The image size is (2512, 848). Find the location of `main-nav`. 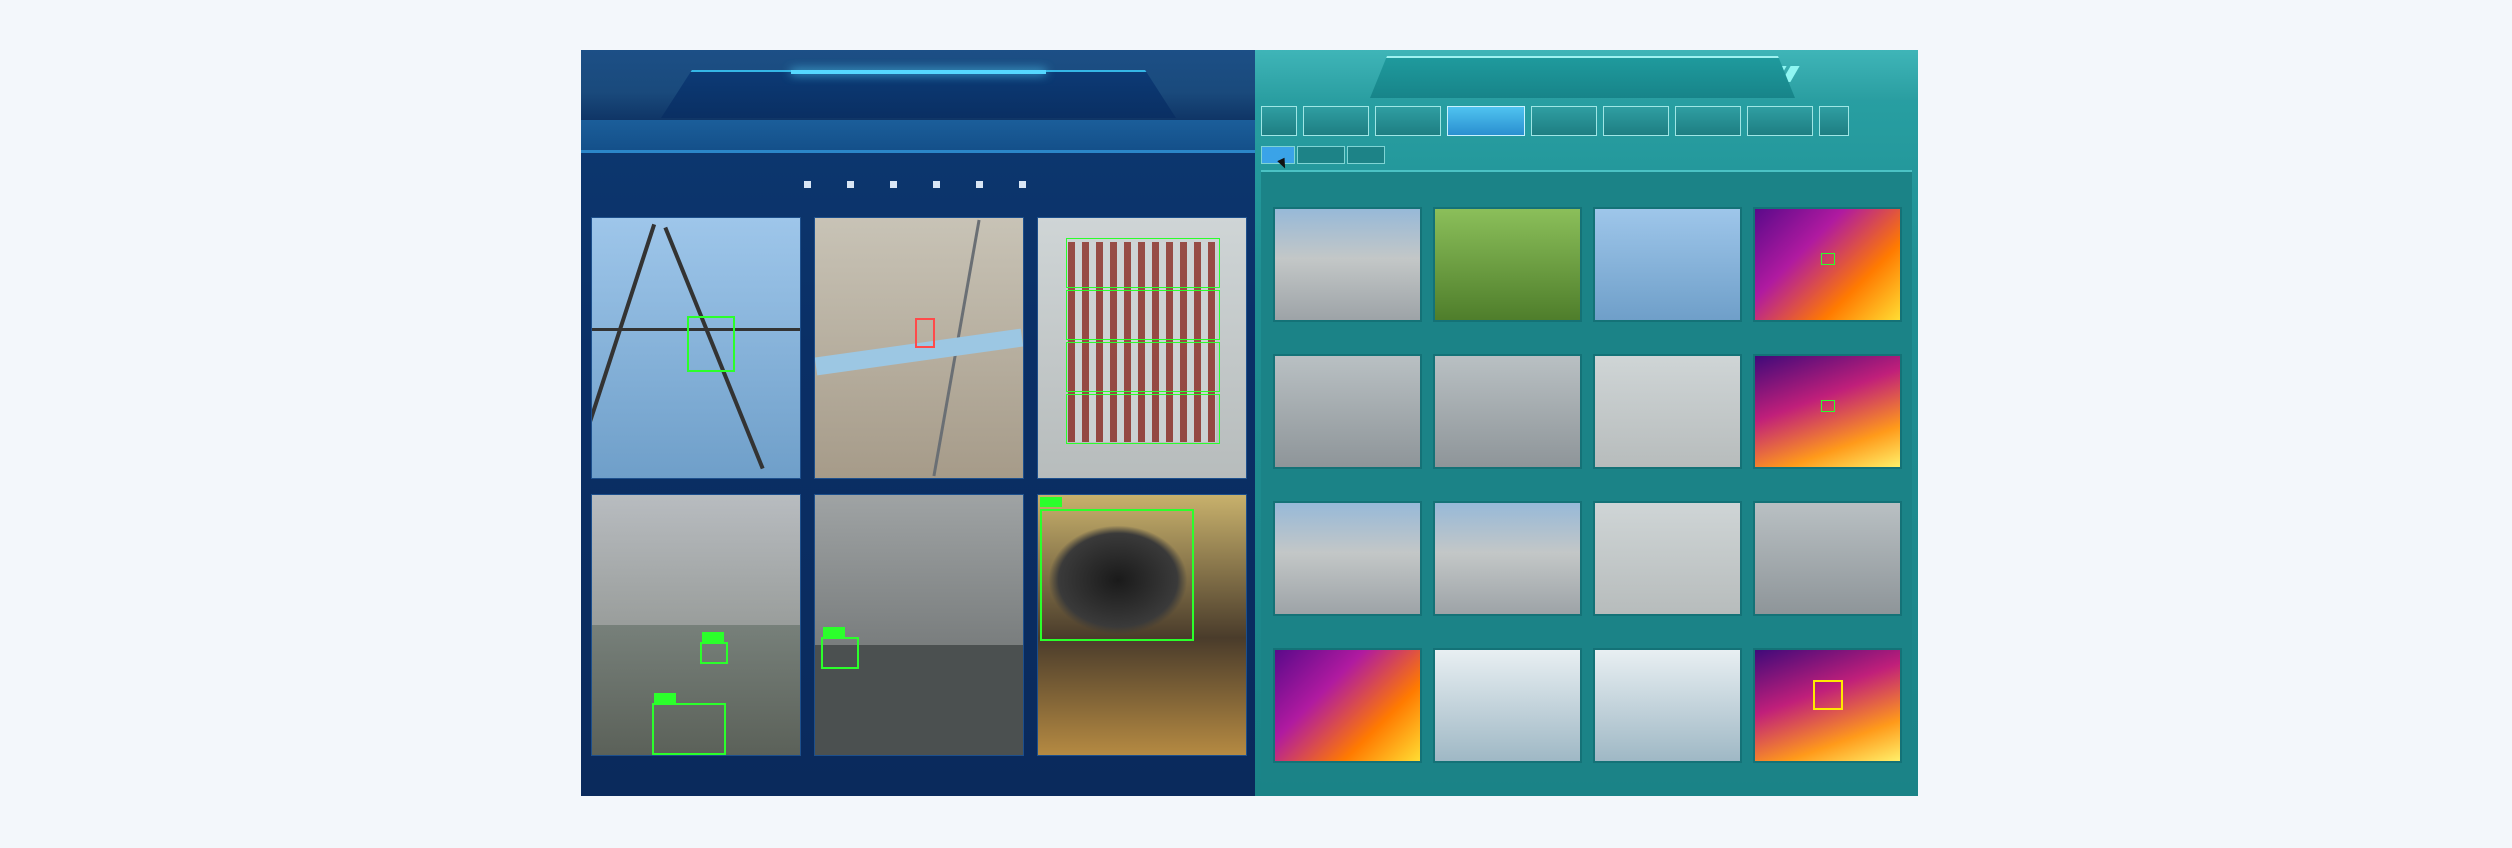

main-nav is located at coordinates (1586, 121).